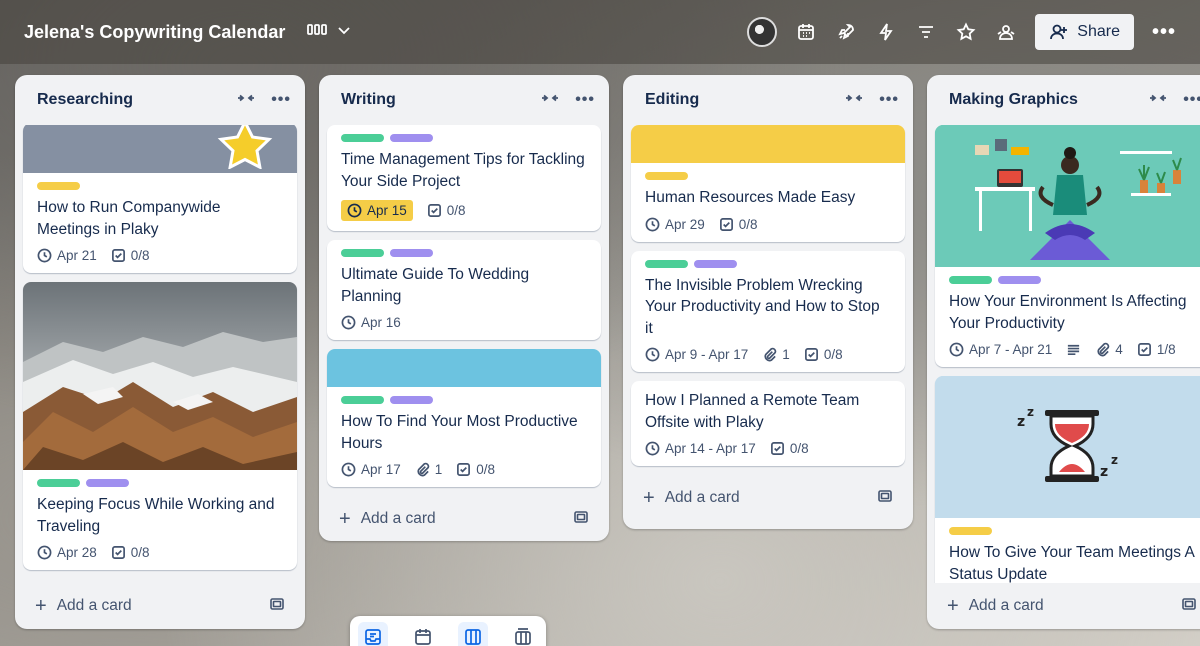  I want to click on due-date-text: Apr 28, so click(77, 552).